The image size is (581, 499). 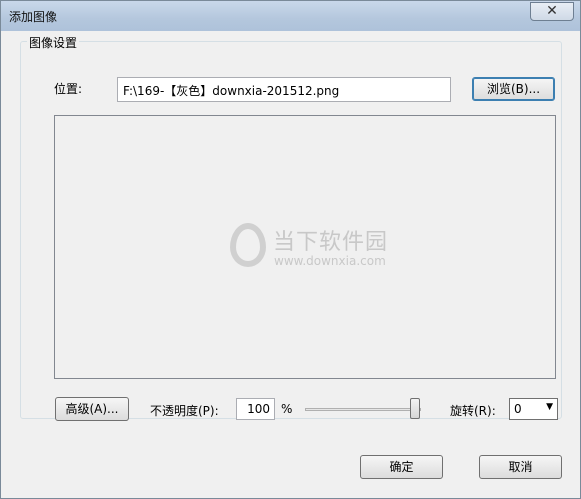 I want to click on opacity-unit: %, so click(x=287, y=409).